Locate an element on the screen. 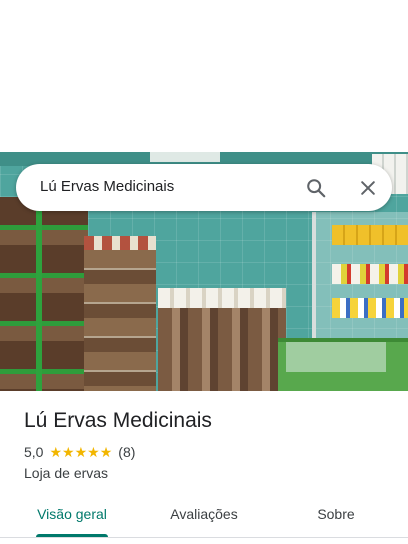 Image resolution: width=408 pixels, height=544 pixels. search-input: Lú Ervas Medicinais is located at coordinates (107, 186).